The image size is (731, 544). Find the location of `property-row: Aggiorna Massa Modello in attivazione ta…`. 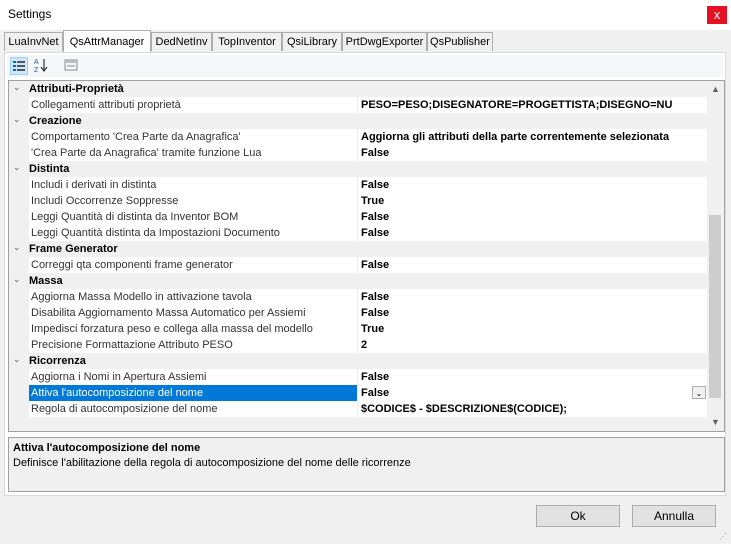

property-row: Aggiorna Massa Modello in attivazione ta… is located at coordinates (358, 297).